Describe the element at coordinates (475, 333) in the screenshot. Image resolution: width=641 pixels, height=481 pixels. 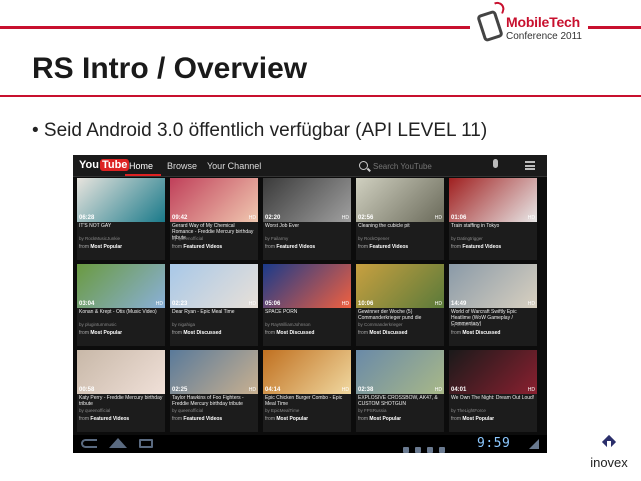
I see `video-feed: from Most Discussed` at that location.